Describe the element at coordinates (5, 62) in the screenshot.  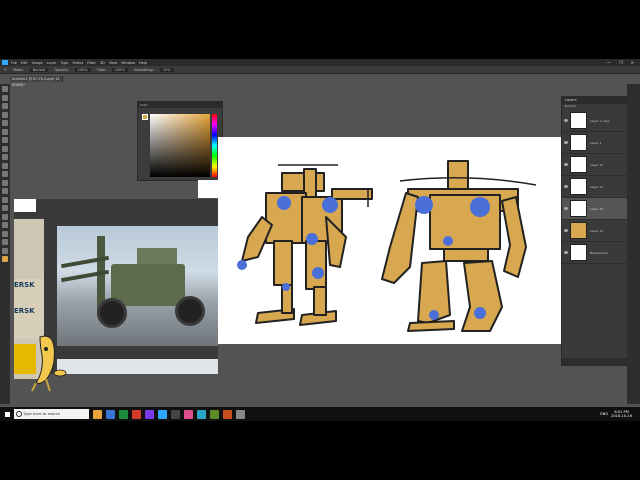
I see `photoshop-logo-icon` at that location.